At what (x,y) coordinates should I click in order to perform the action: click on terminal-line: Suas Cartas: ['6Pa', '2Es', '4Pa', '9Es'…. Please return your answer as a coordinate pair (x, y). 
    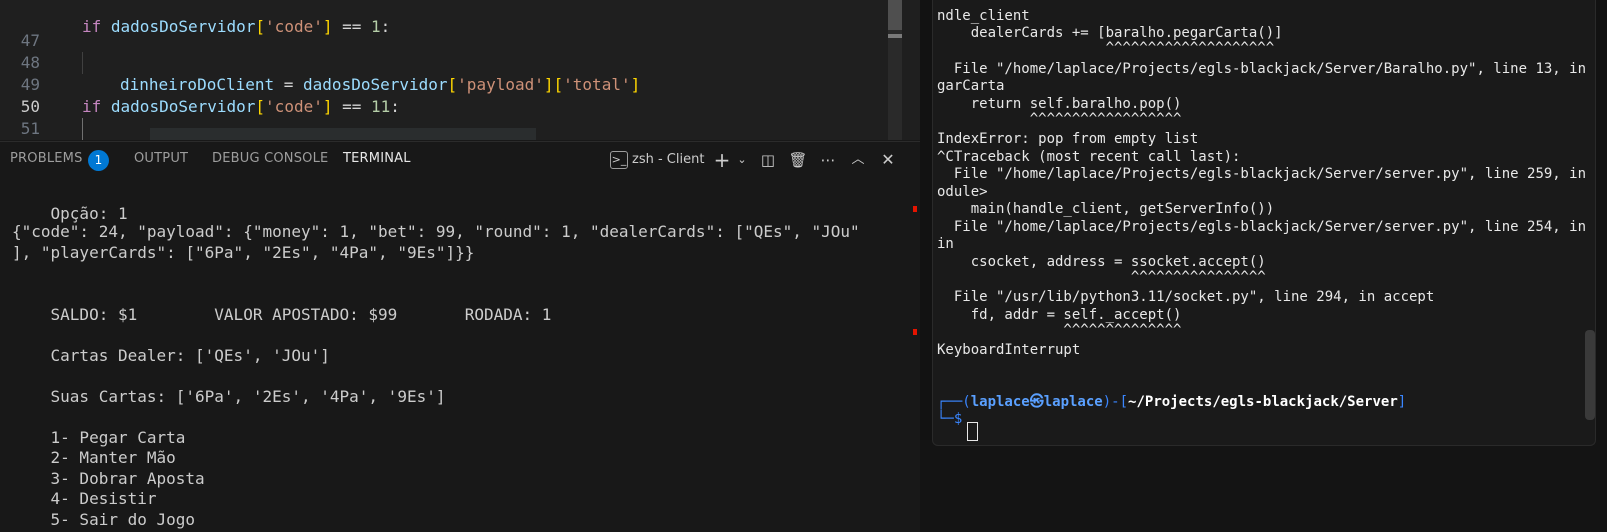
    Looking at the image, I should click on (229, 396).